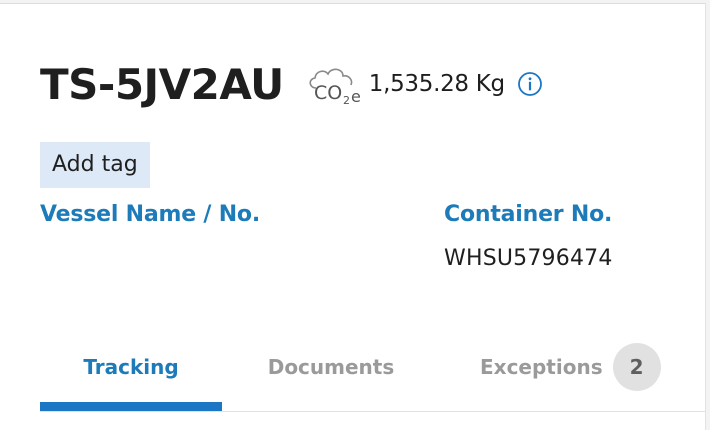  Describe the element at coordinates (356, 96) in the screenshot. I see `svg-text: e` at that location.